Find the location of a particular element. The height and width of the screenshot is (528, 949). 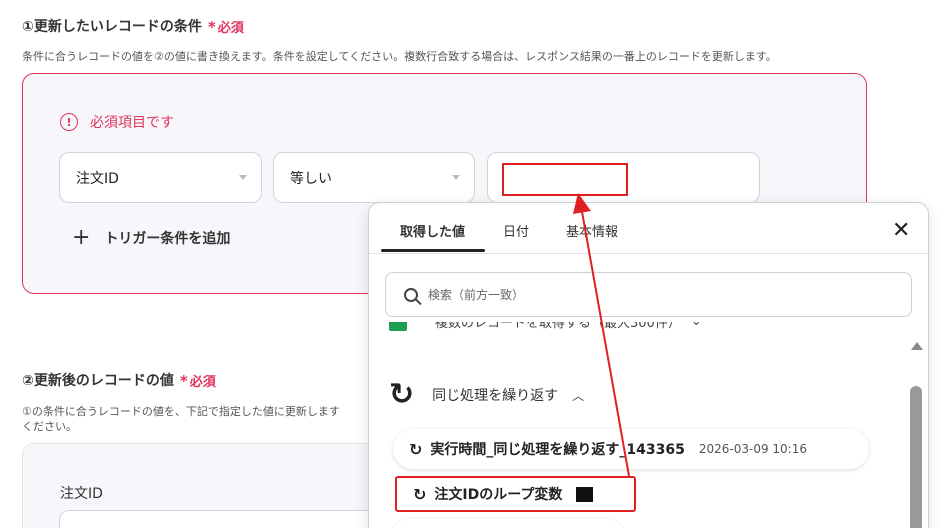

error-message: ! 必須項目です is located at coordinates (117, 122).